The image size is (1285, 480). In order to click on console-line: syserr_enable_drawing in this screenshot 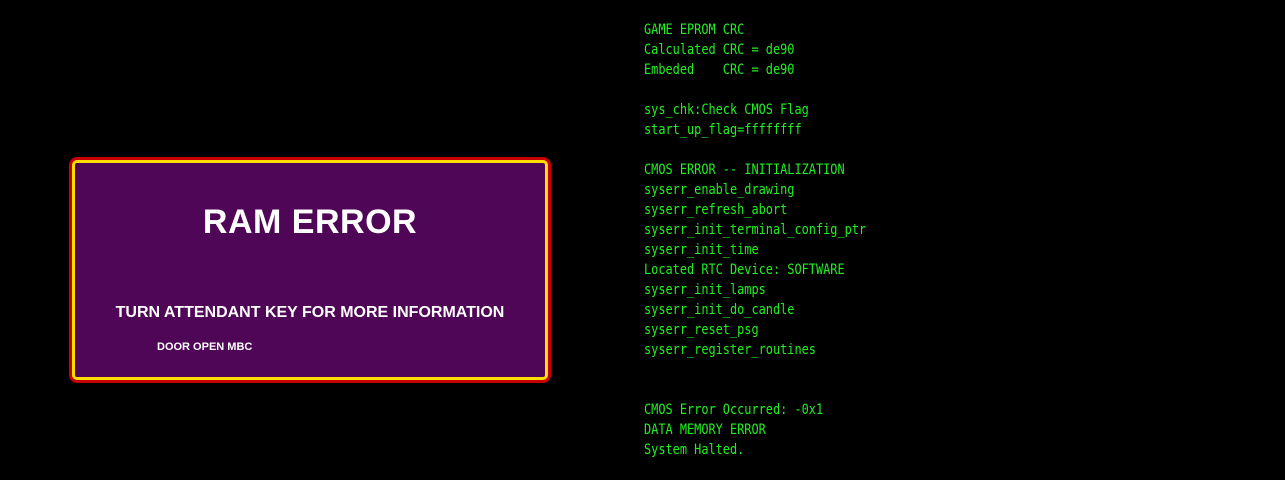, I will do `click(719, 190)`.